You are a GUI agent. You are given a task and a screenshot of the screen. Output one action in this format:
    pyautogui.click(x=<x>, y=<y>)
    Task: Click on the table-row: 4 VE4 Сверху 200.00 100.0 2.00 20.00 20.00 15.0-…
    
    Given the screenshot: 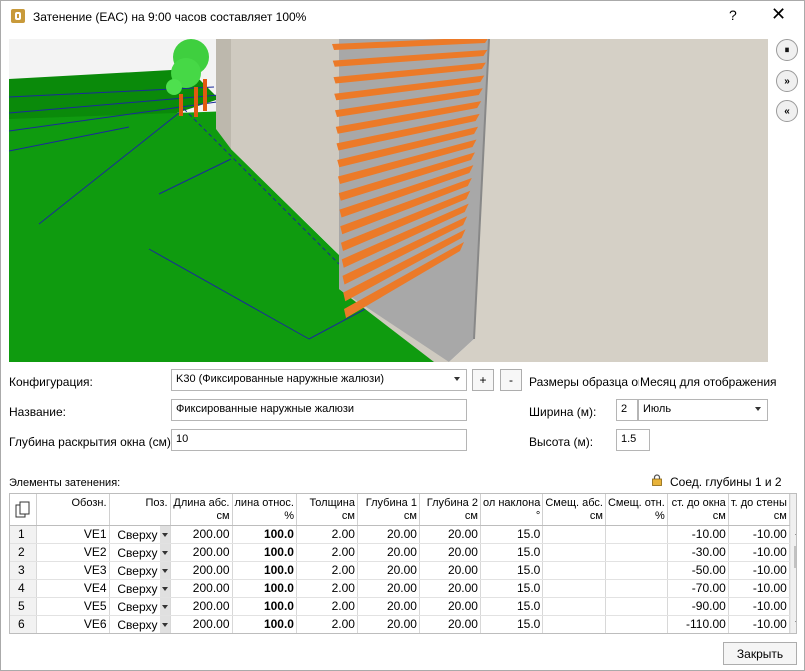 What is the action you would take?
    pyautogui.click(x=400, y=588)
    